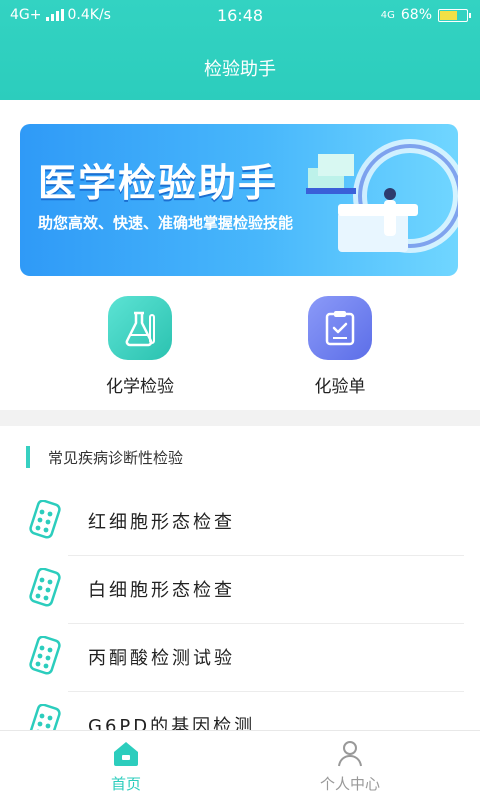 The image size is (480, 800). Describe the element at coordinates (28, 457) in the screenshot. I see `section-accent-bar` at that location.